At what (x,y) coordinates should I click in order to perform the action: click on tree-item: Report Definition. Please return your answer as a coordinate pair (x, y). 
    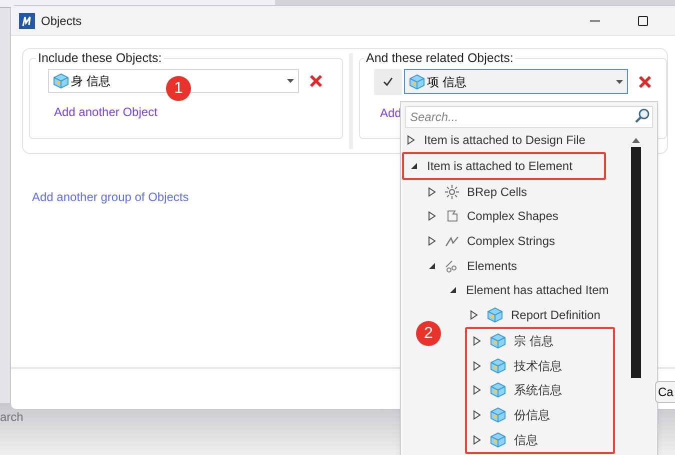
    Looking at the image, I should click on (555, 315).